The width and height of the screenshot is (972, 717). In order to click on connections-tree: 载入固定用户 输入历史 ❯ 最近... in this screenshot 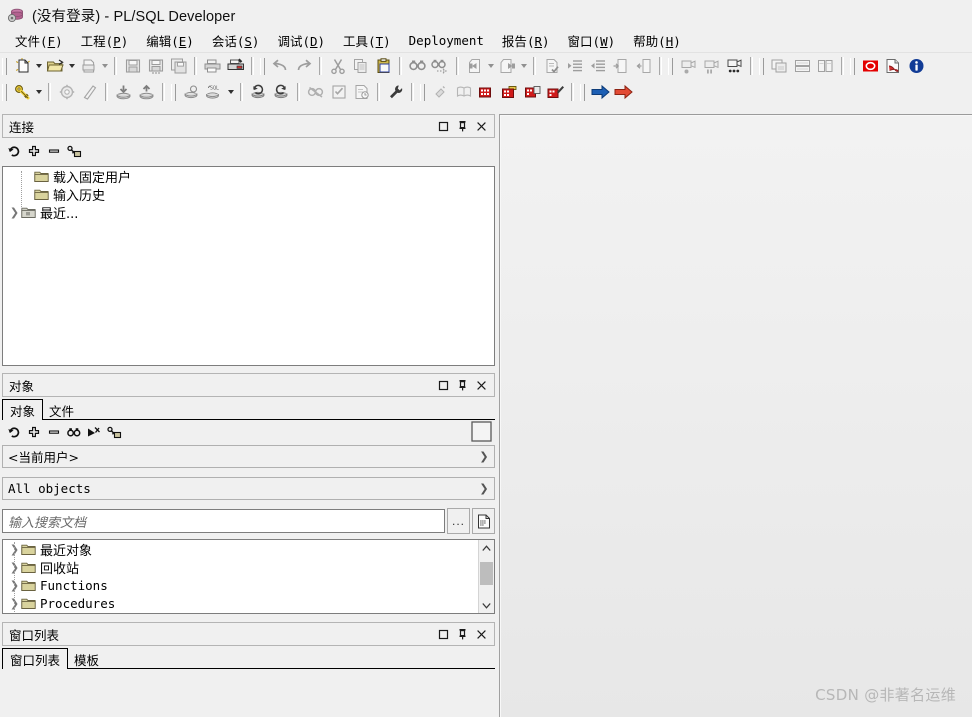, I will do `click(248, 266)`.